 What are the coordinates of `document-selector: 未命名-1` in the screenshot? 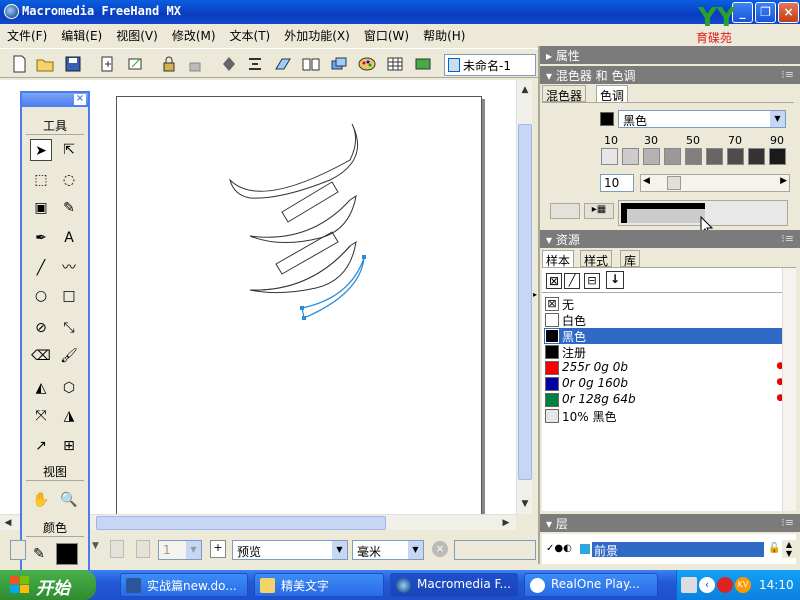 It's located at (490, 65).